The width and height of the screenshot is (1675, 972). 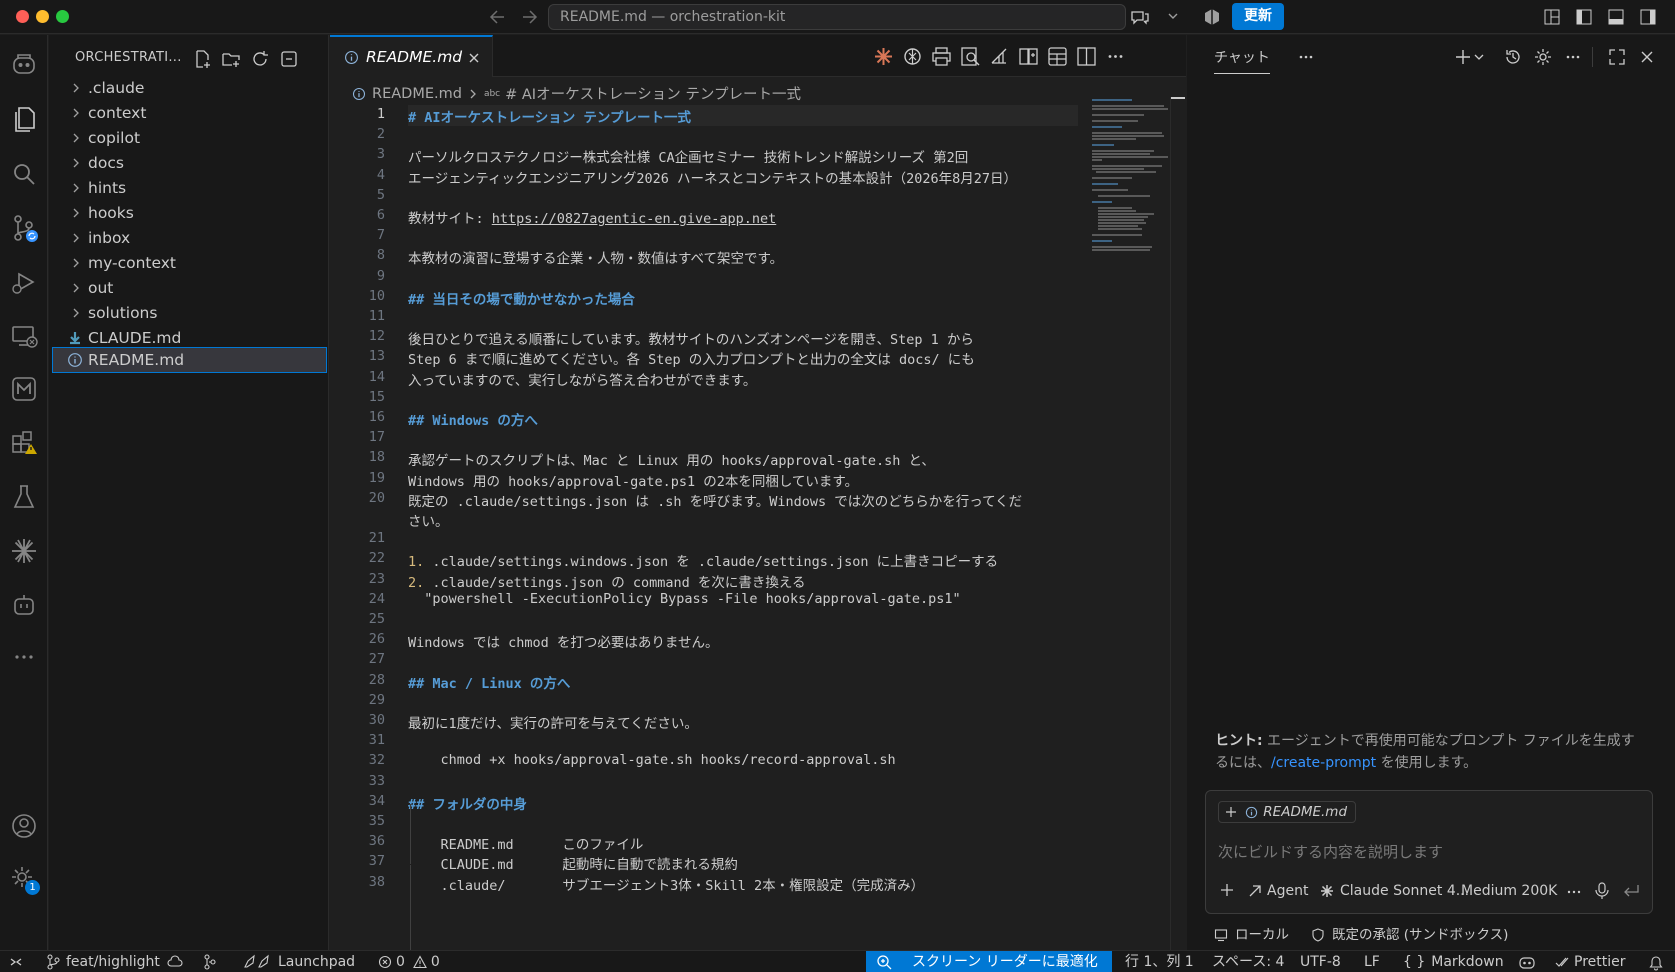 What do you see at coordinates (1631, 891) in the screenshot?
I see `send-icon` at bounding box center [1631, 891].